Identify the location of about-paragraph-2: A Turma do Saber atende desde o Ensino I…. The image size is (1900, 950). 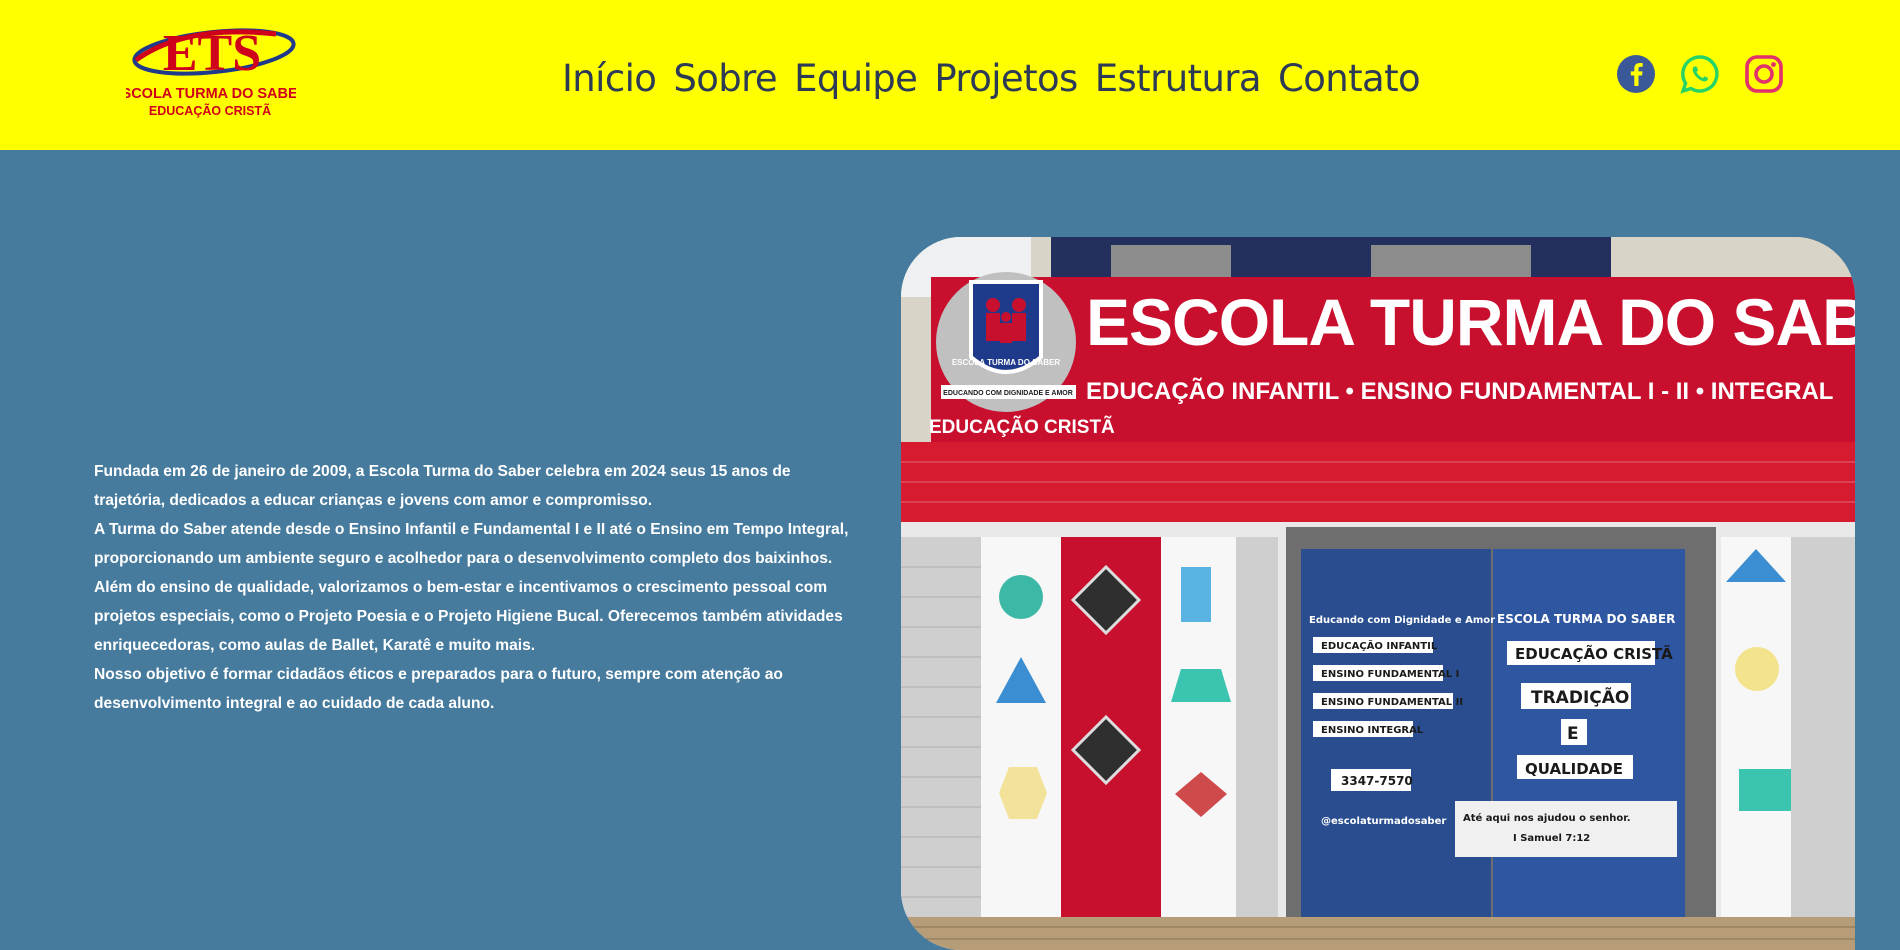
(471, 587).